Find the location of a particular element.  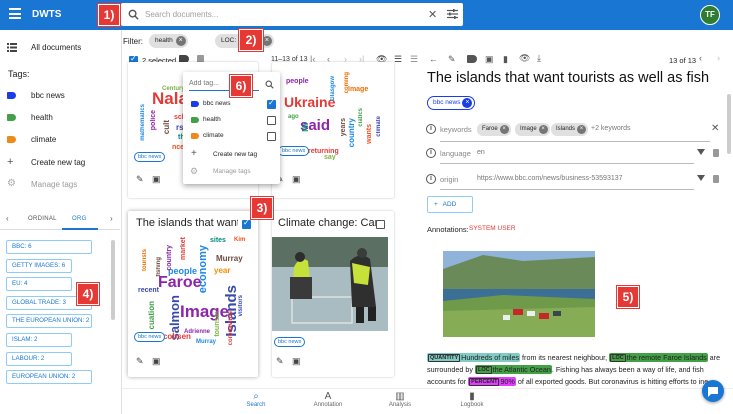

word: cuation is located at coordinates (151, 315).